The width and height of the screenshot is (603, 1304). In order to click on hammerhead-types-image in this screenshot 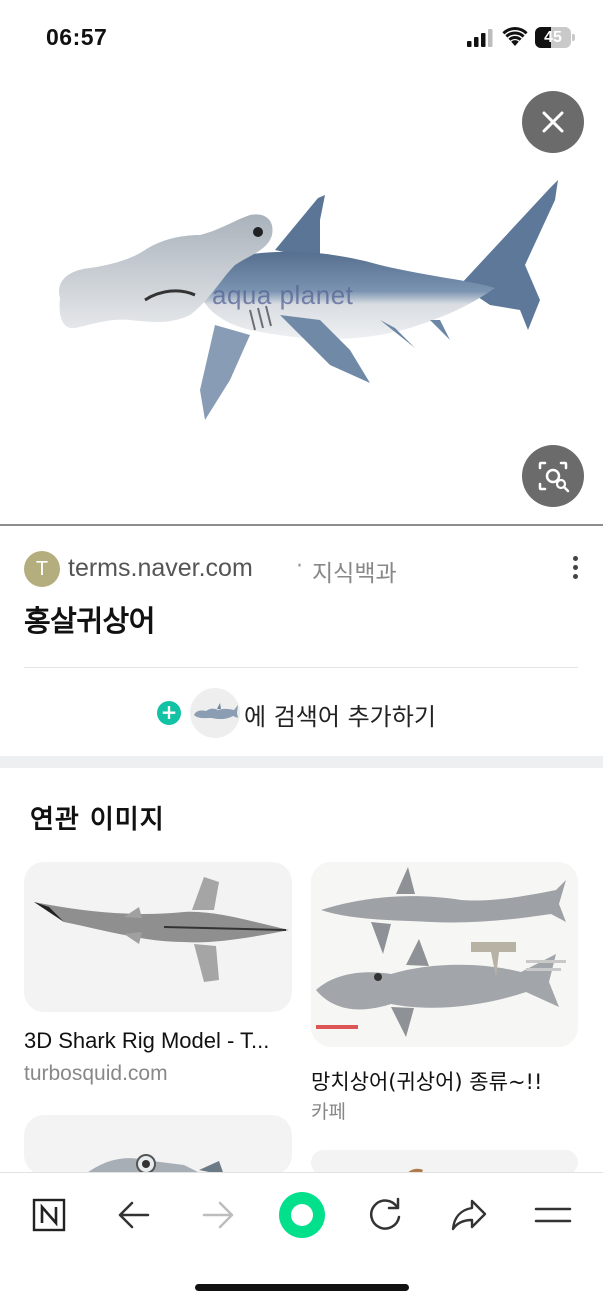, I will do `click(444, 954)`.